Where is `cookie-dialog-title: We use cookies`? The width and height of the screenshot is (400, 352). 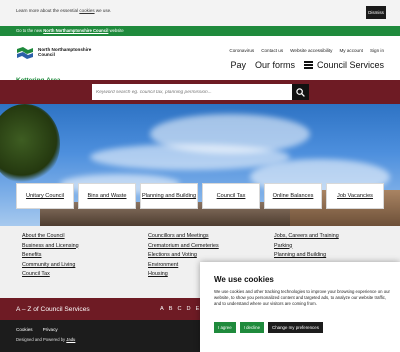 cookie-dialog-title: We use cookies is located at coordinates (244, 279).